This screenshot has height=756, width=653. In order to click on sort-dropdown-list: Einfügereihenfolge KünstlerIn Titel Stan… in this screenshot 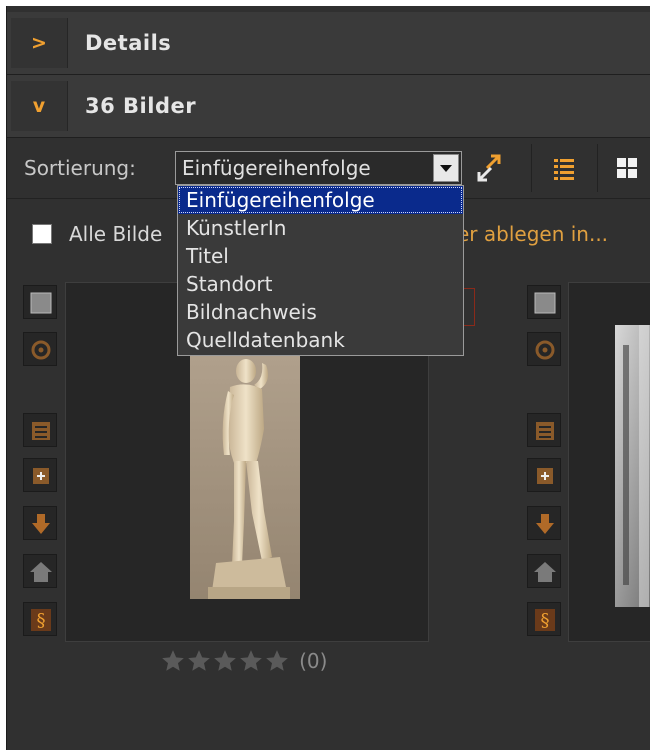, I will do `click(320, 270)`.